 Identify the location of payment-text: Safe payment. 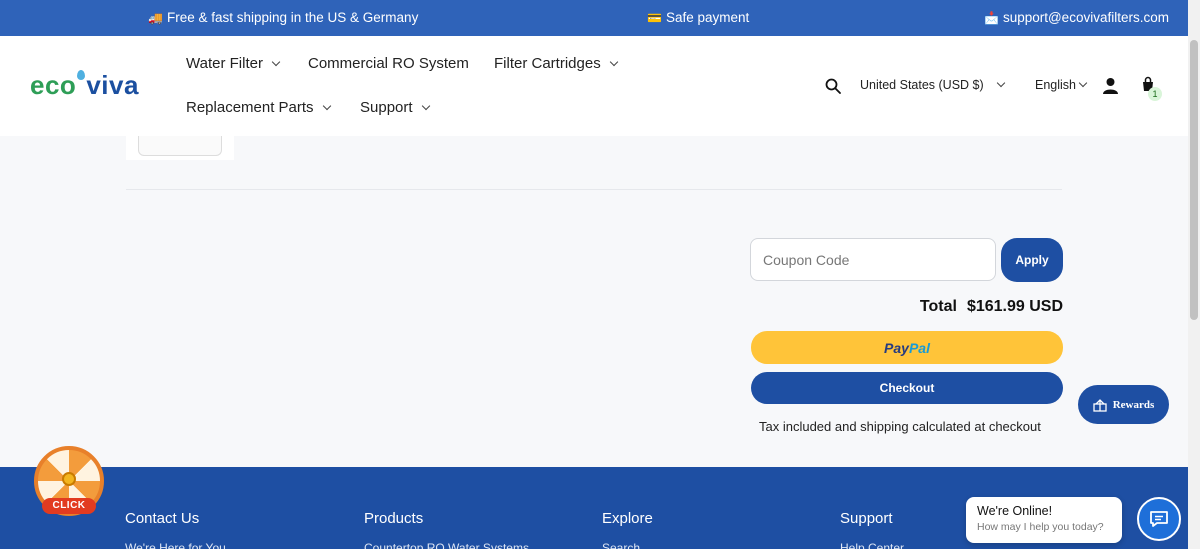
(707, 17).